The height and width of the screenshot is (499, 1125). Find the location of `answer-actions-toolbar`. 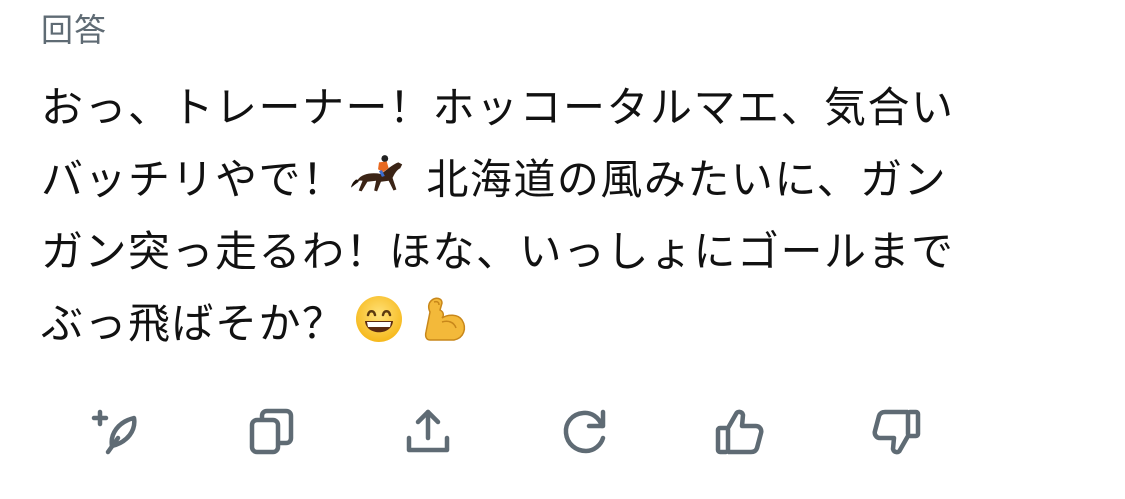

answer-actions-toolbar is located at coordinates (562, 432).